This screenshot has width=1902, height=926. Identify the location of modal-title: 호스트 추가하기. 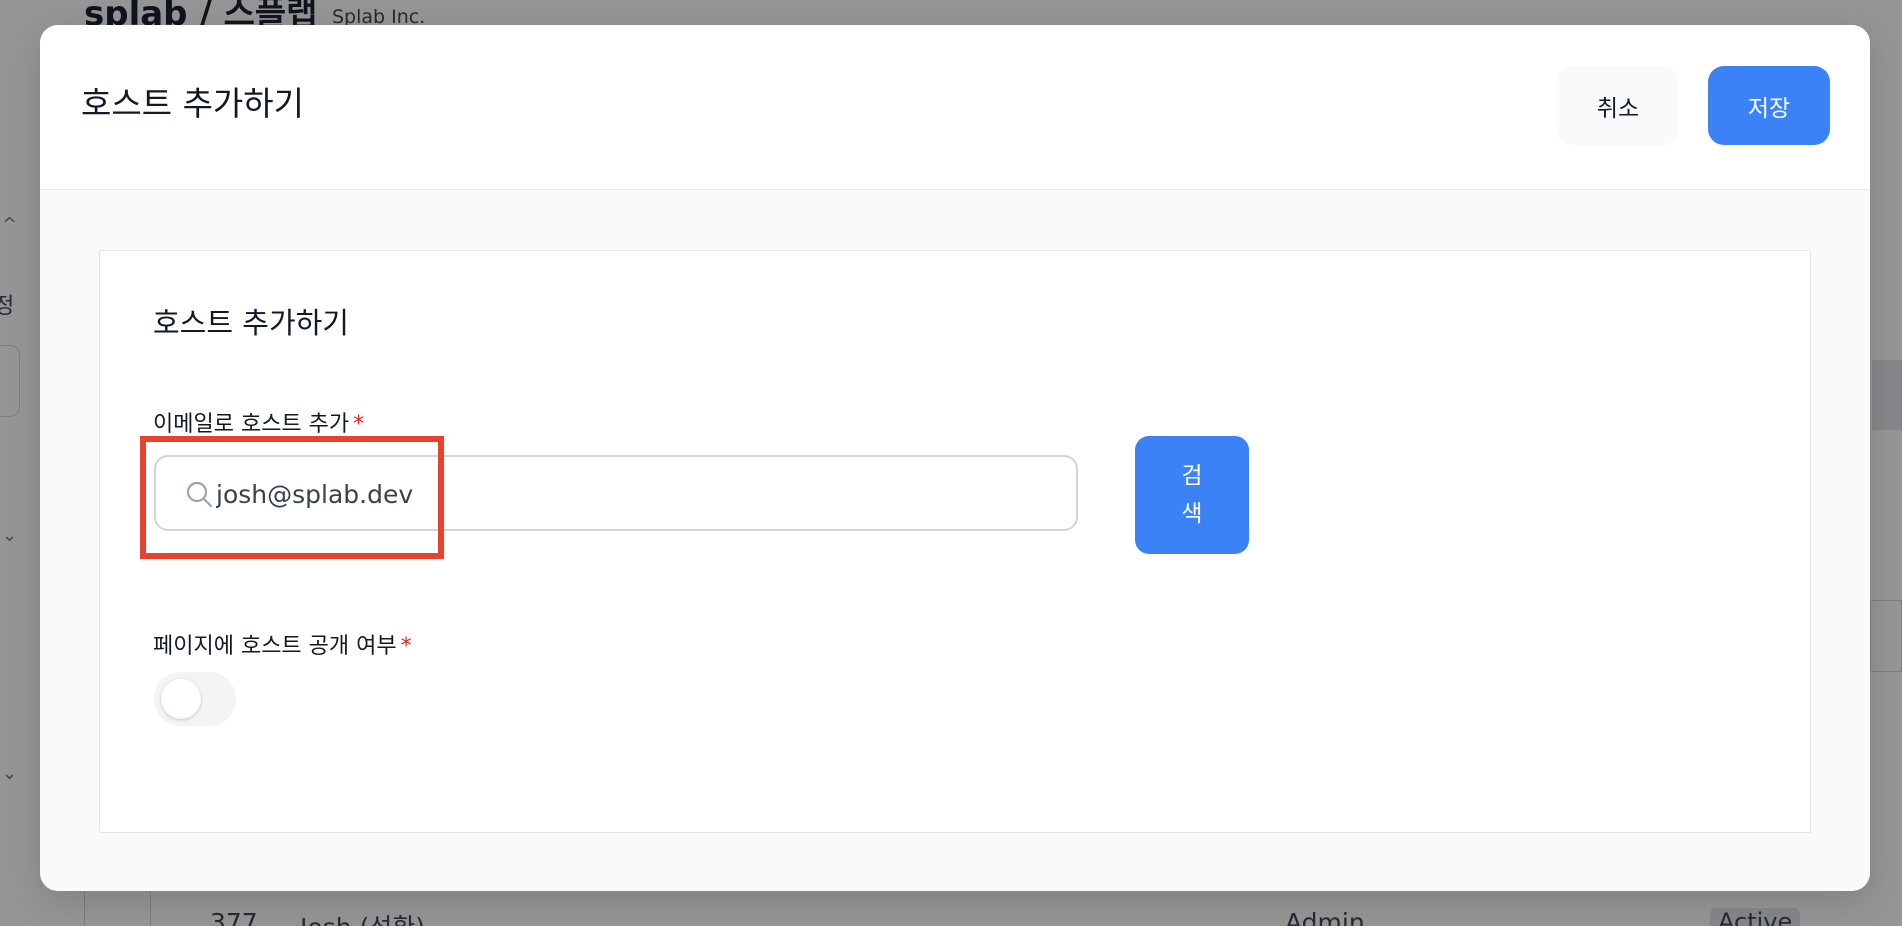
(193, 103).